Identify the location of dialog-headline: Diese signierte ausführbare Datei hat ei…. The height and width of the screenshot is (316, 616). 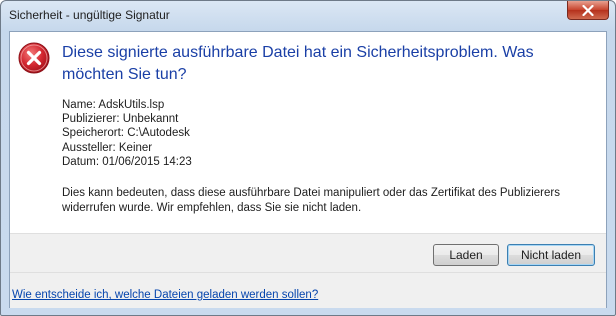
(298, 63).